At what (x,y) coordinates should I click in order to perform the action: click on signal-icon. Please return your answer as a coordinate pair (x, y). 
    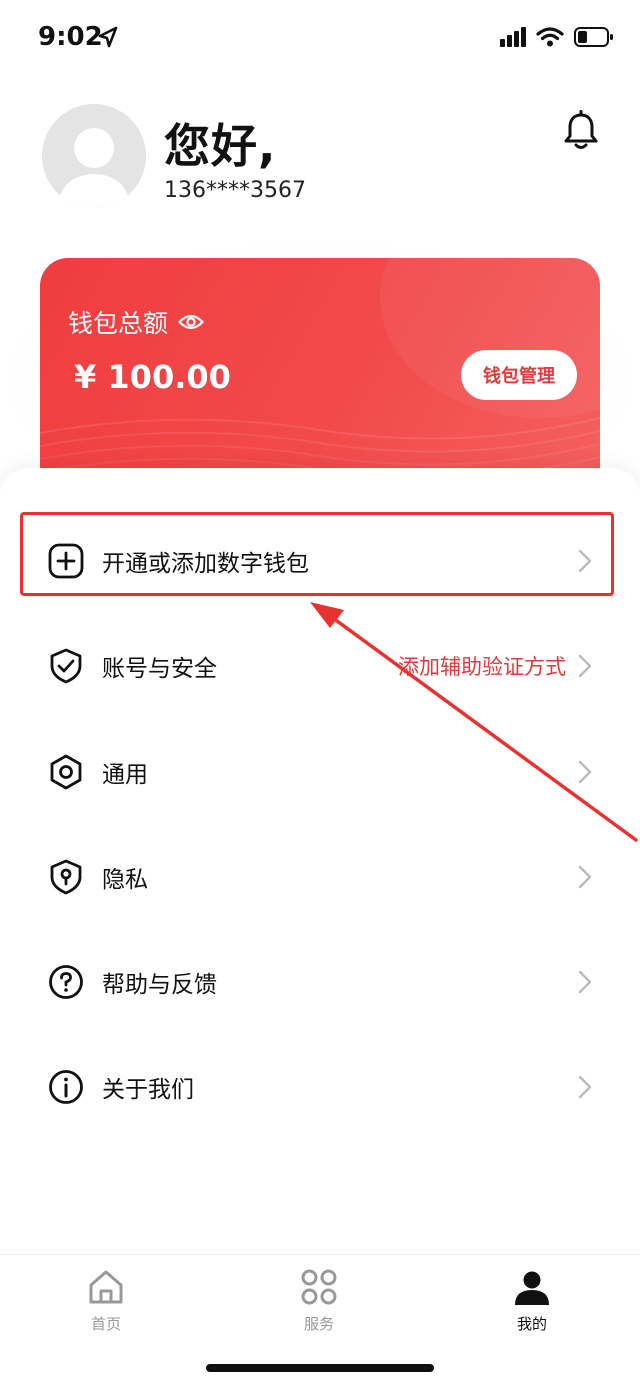
    Looking at the image, I should click on (513, 37).